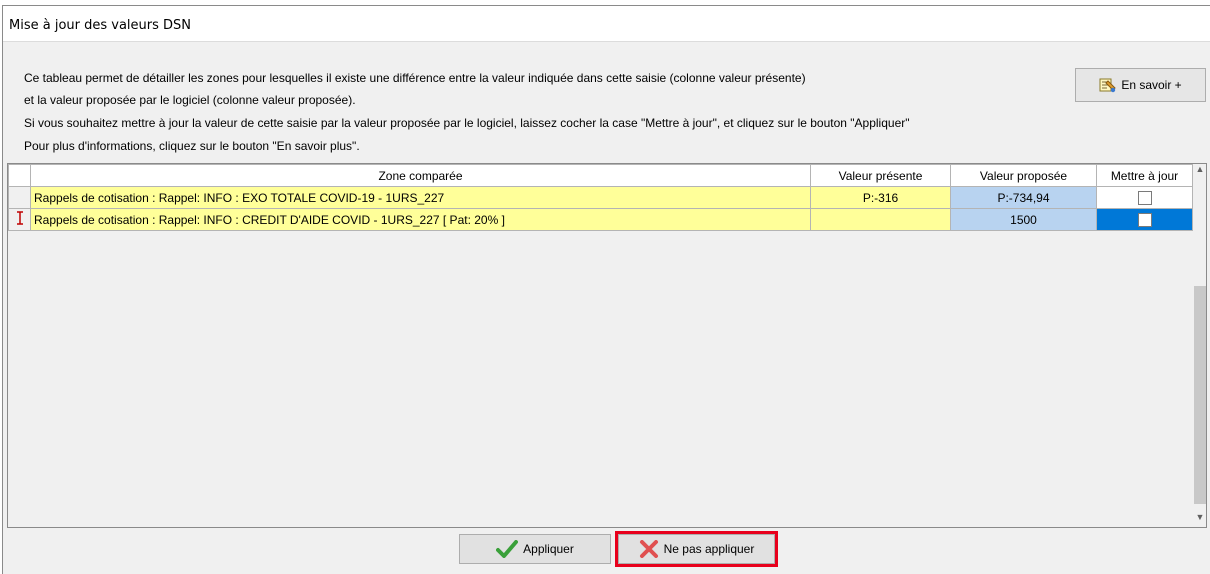  Describe the element at coordinates (1144, 175) in the screenshot. I see `header-mettre-a-jour: Mettre à jour` at that location.